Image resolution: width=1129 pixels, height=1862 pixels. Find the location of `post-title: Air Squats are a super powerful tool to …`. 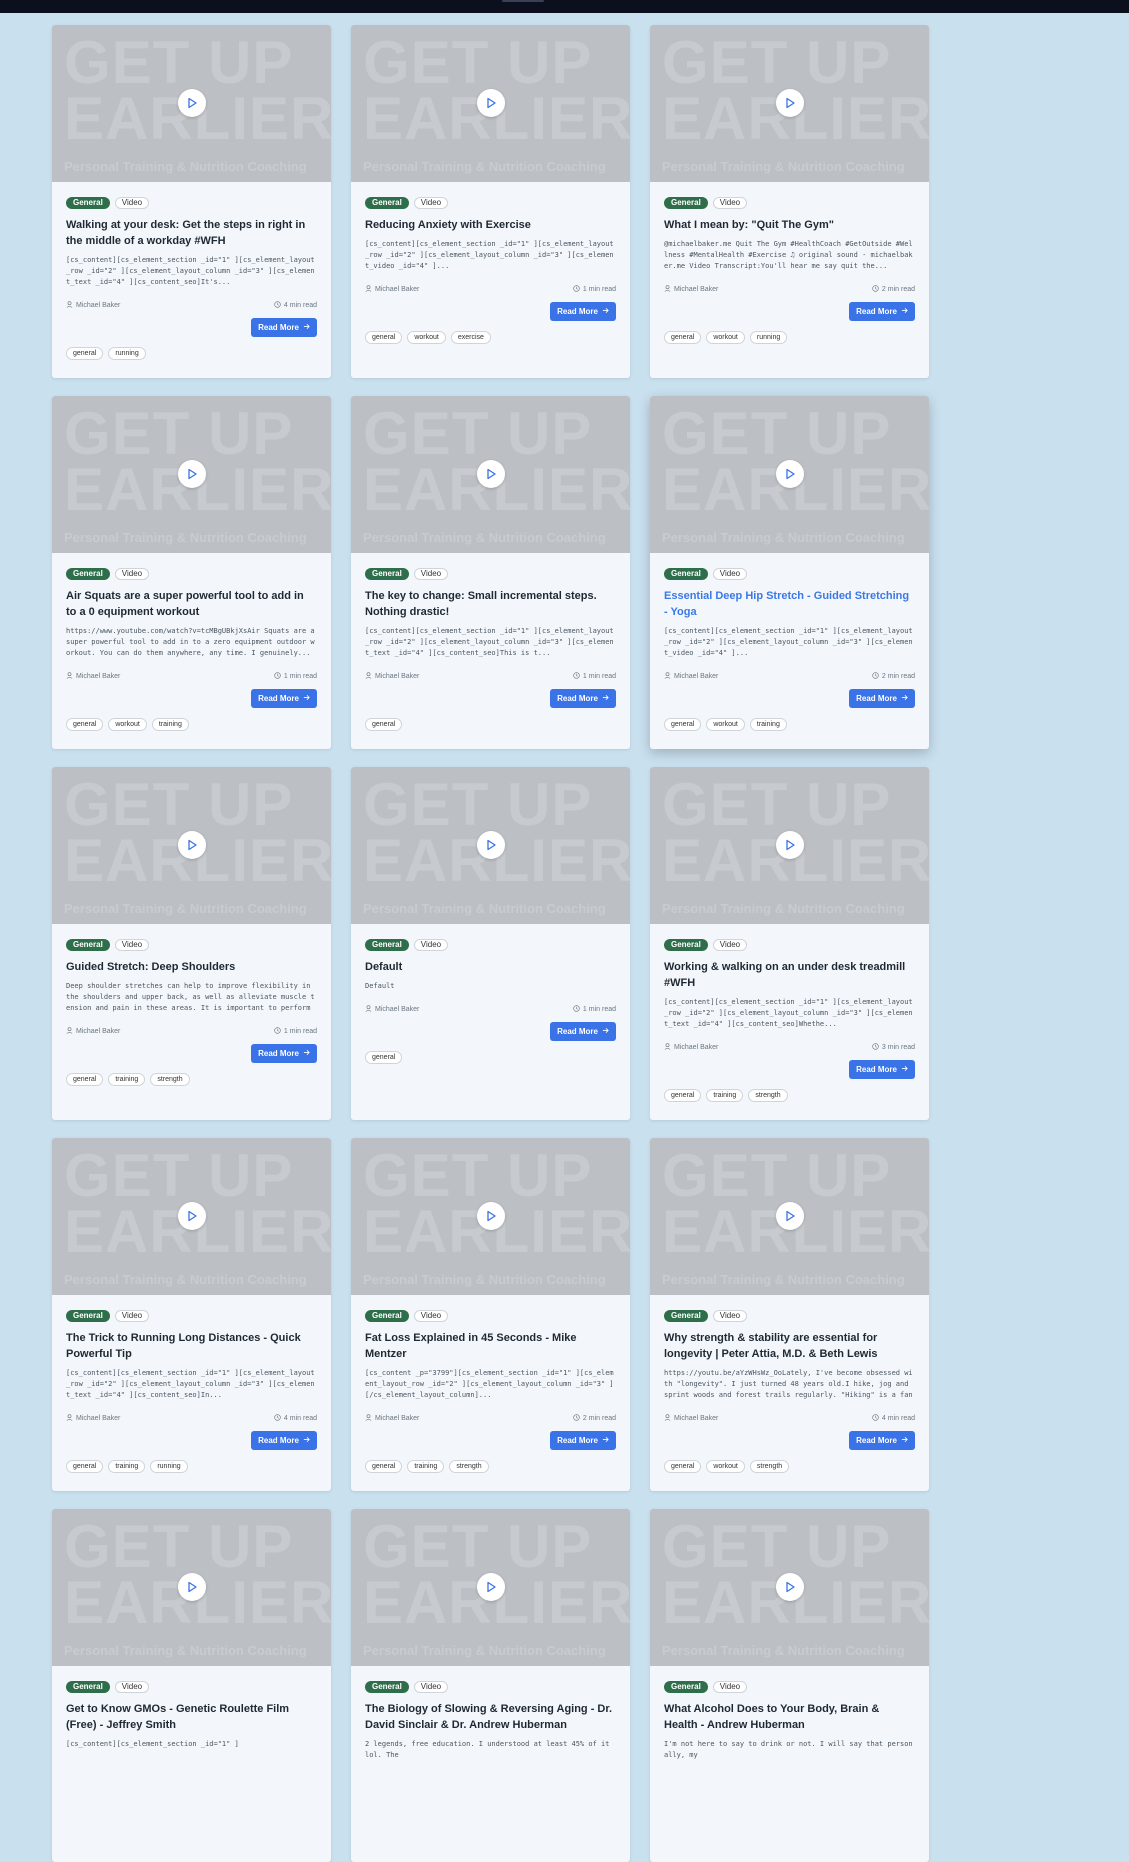

post-title: Air Squats are a super powerful tool to … is located at coordinates (191, 604).